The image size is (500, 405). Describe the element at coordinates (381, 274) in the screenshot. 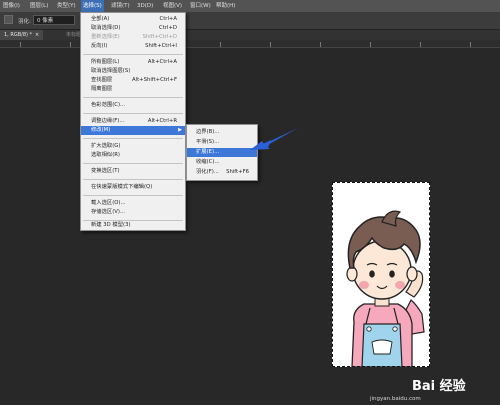

I see `selection-marquee` at that location.